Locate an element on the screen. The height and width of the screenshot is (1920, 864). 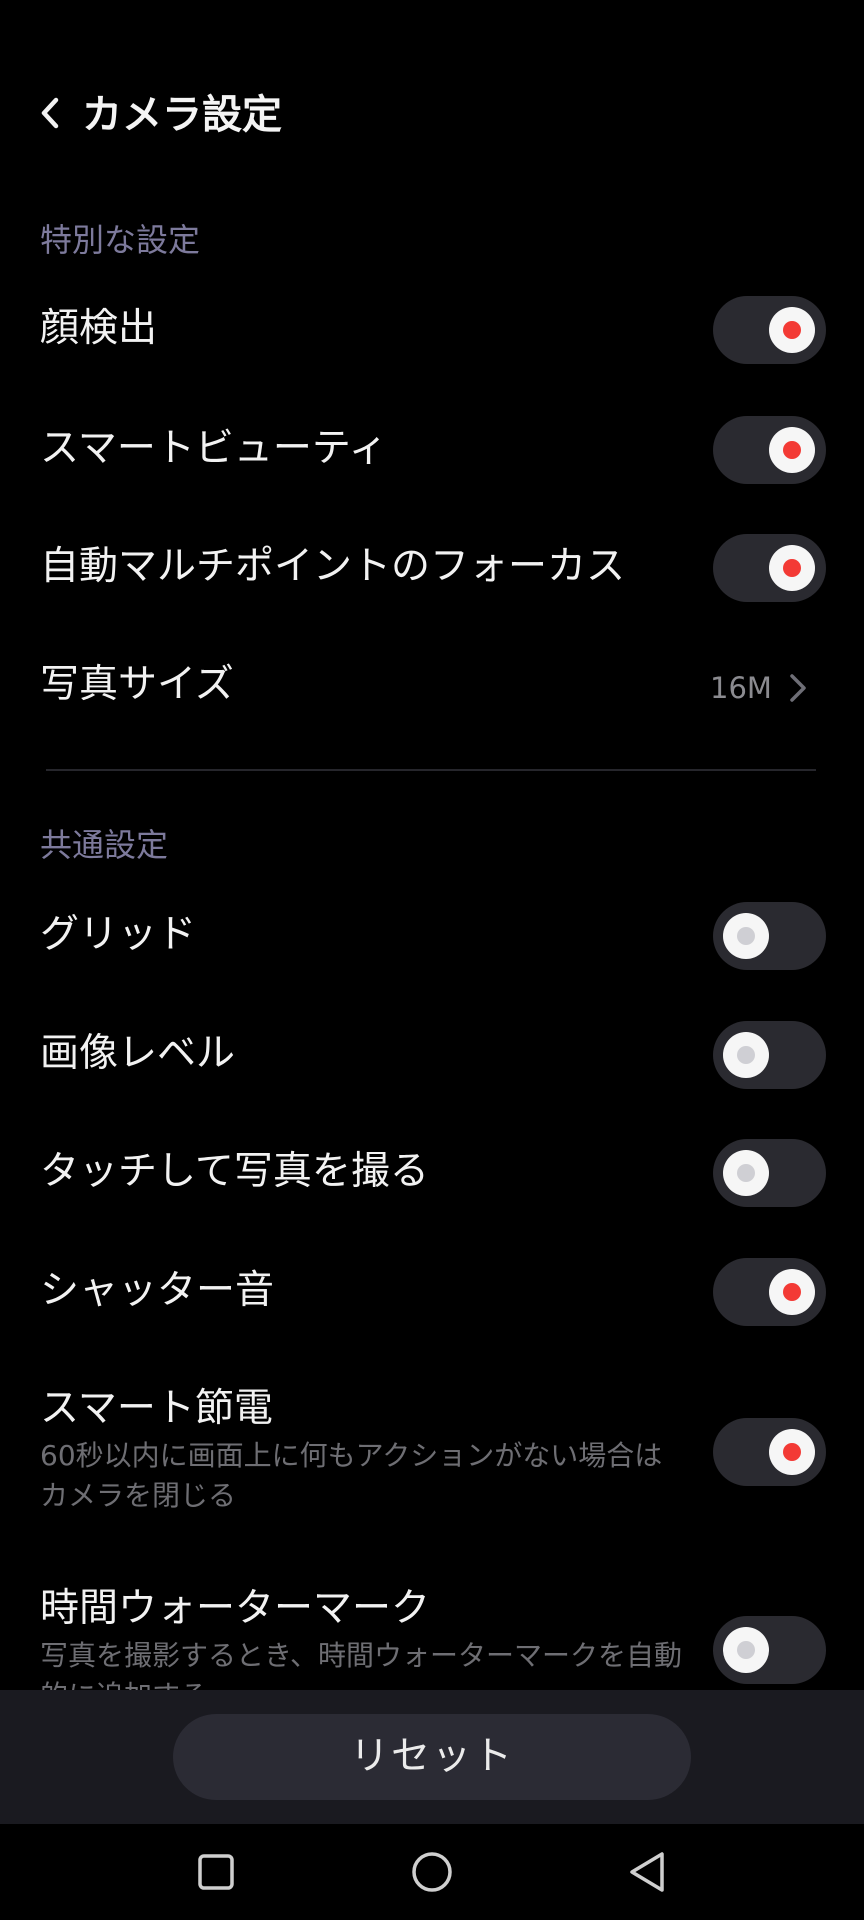
image-level-toggle is located at coordinates (769, 1055).